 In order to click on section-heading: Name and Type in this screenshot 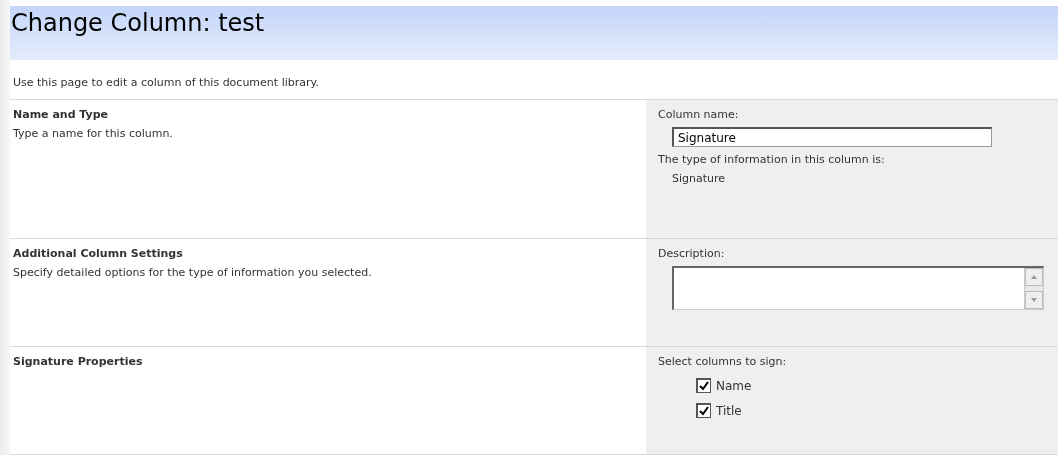, I will do `click(61, 115)`.